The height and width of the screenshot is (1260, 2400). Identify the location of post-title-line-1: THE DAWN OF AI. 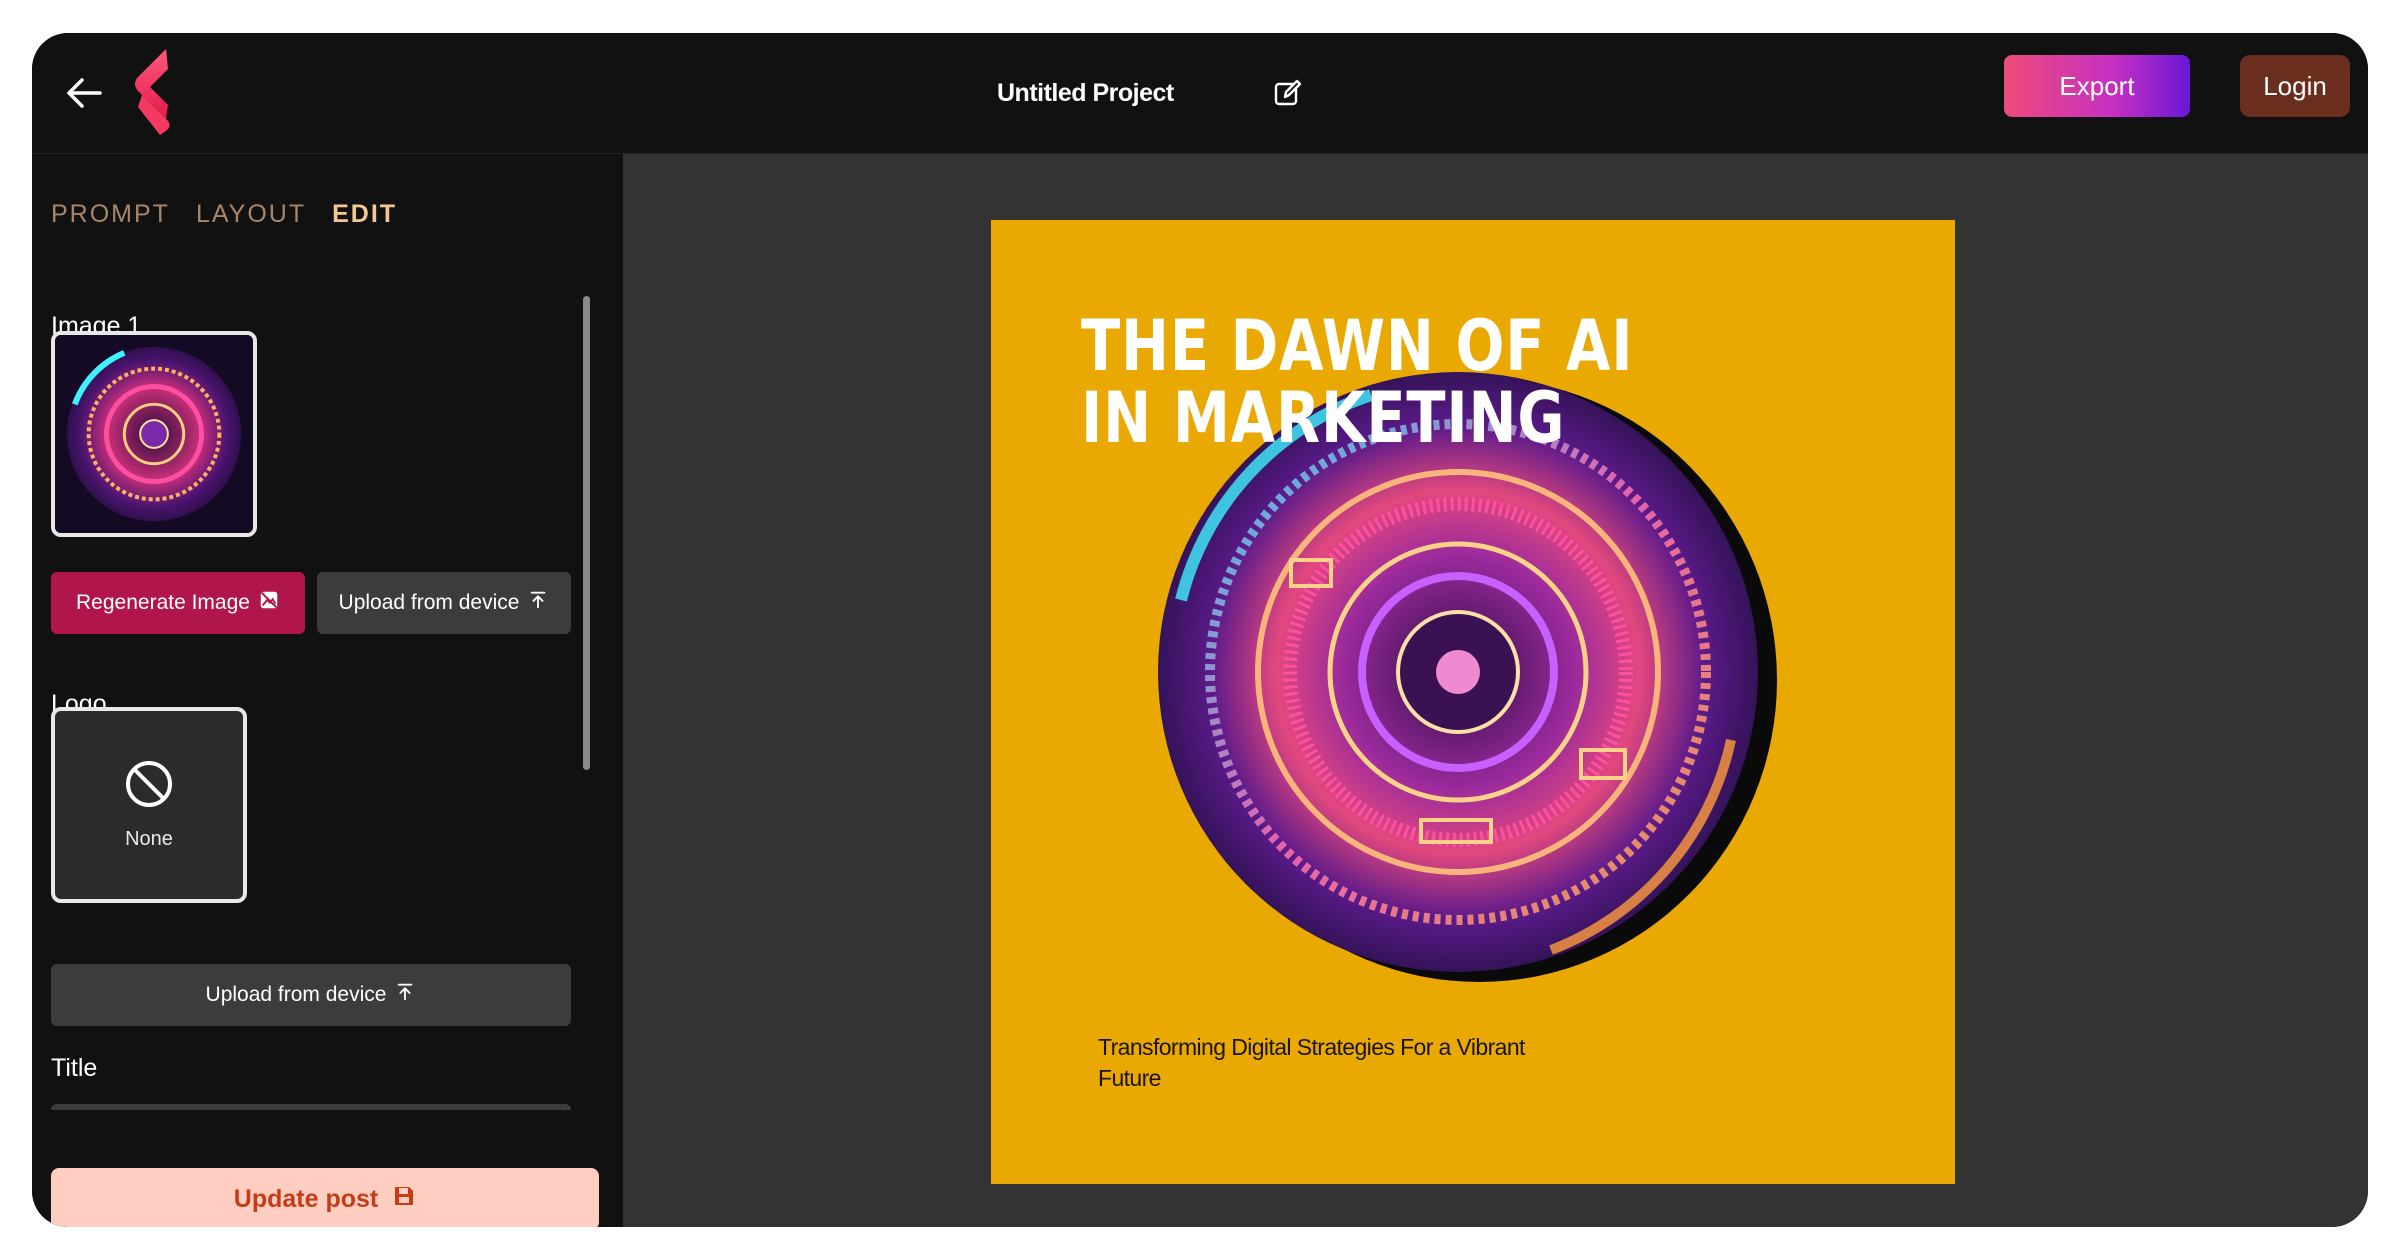
(1357, 346).